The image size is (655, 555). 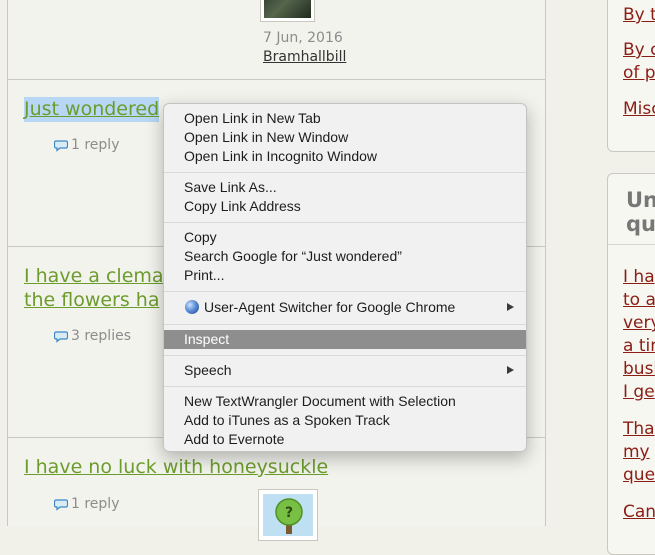 I want to click on menu-item-open-incognito: Open Link in Incognito Window, so click(x=345, y=156).